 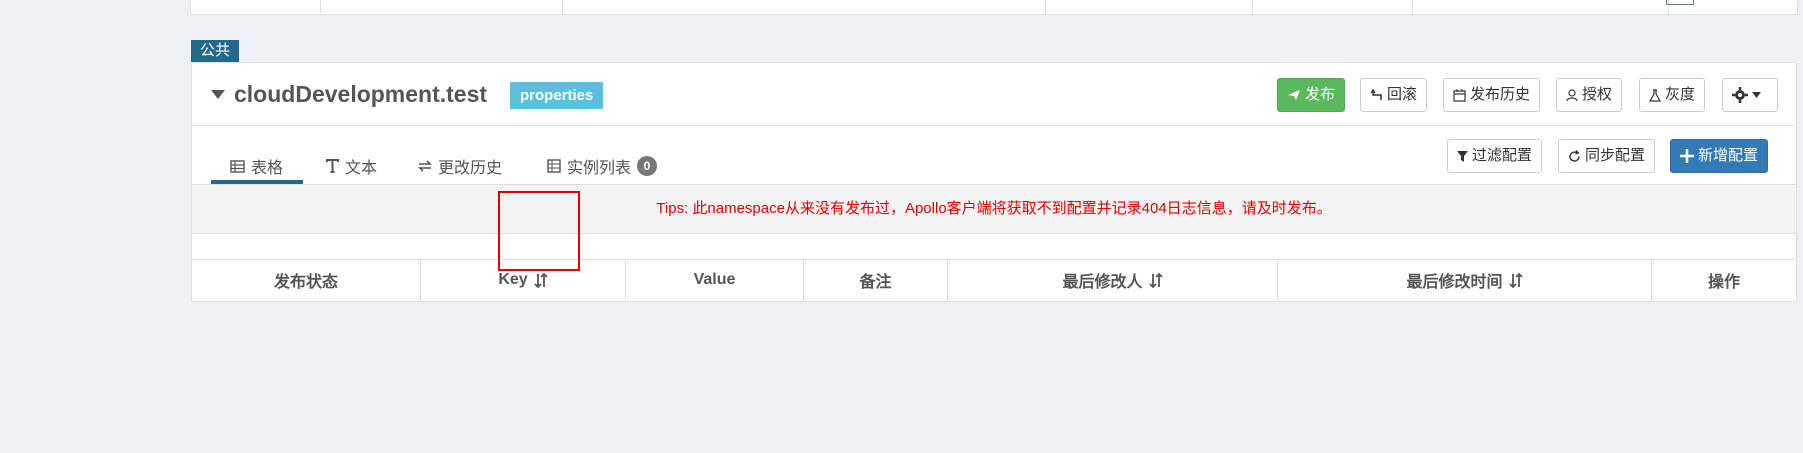 I want to click on authorize-button: 授权, so click(x=1589, y=95).